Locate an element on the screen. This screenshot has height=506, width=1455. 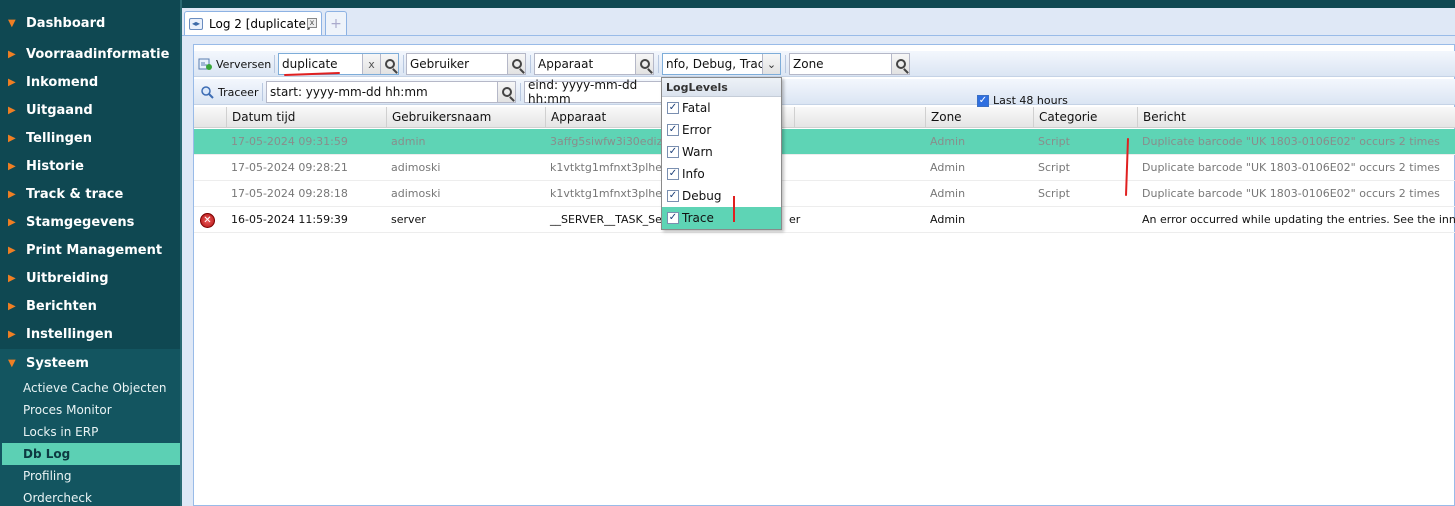
sidebar-item-berichten: ▶ Berichten is located at coordinates (90, 306).